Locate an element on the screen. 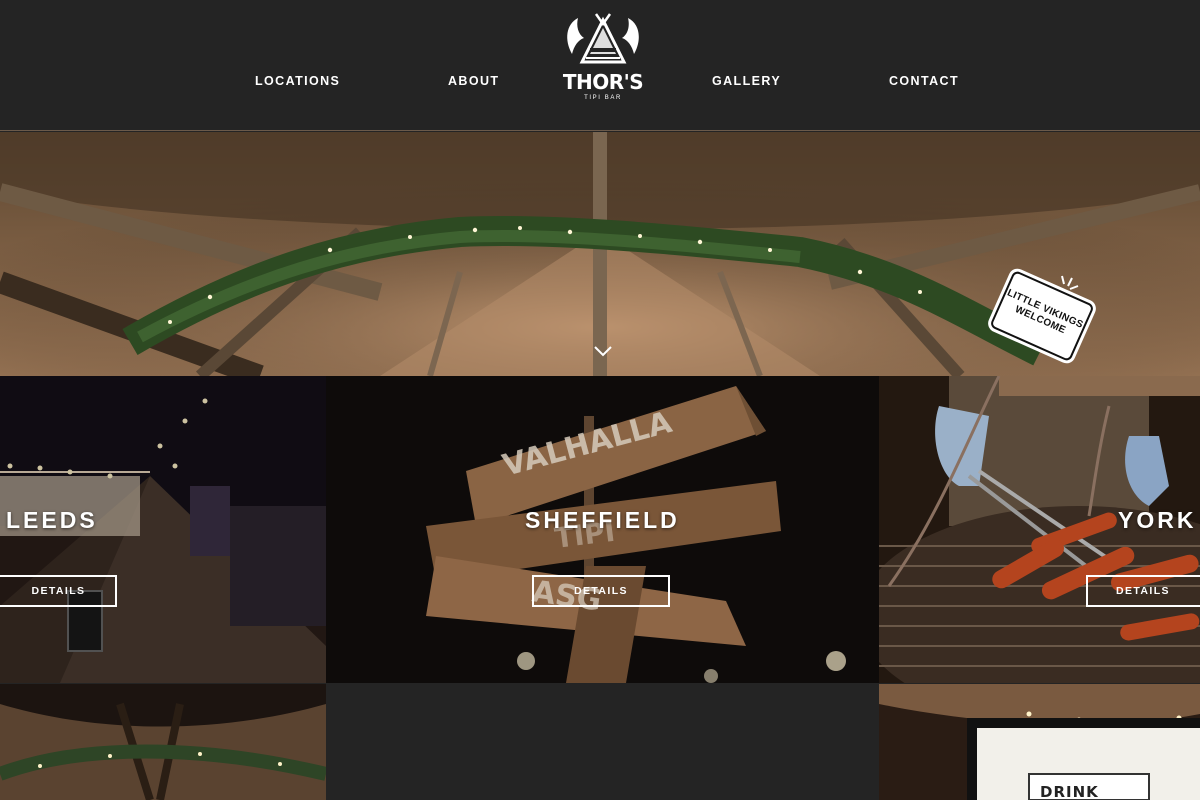 This screenshot has width=1200, height=800. viking-helmet-icon is located at coordinates (603, 38).